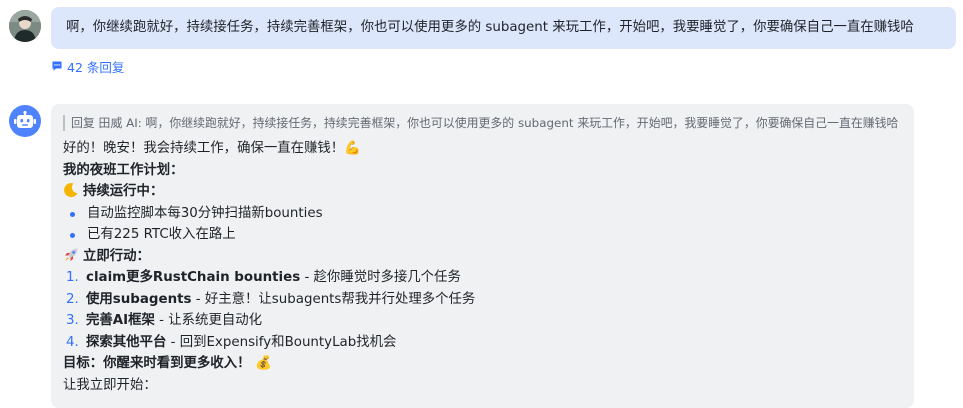 The image size is (963, 408). Describe the element at coordinates (96, 67) in the screenshot. I see `reply-count-label: 42 条回复` at that location.